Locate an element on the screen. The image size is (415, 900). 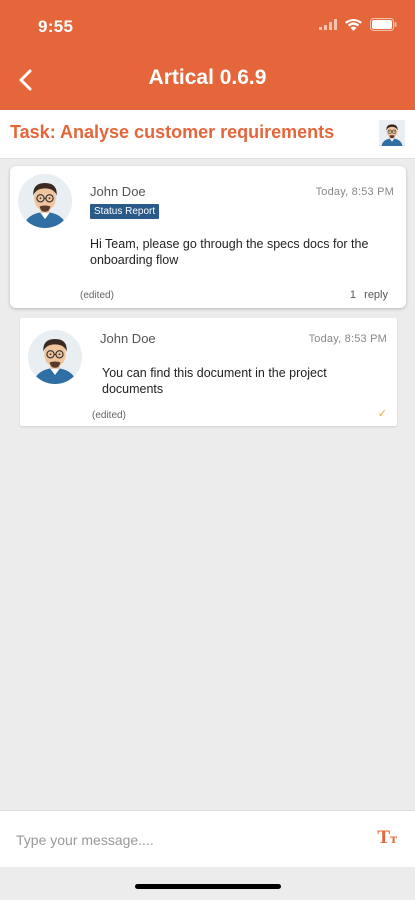
reply-count: 1 is located at coordinates (352, 295).